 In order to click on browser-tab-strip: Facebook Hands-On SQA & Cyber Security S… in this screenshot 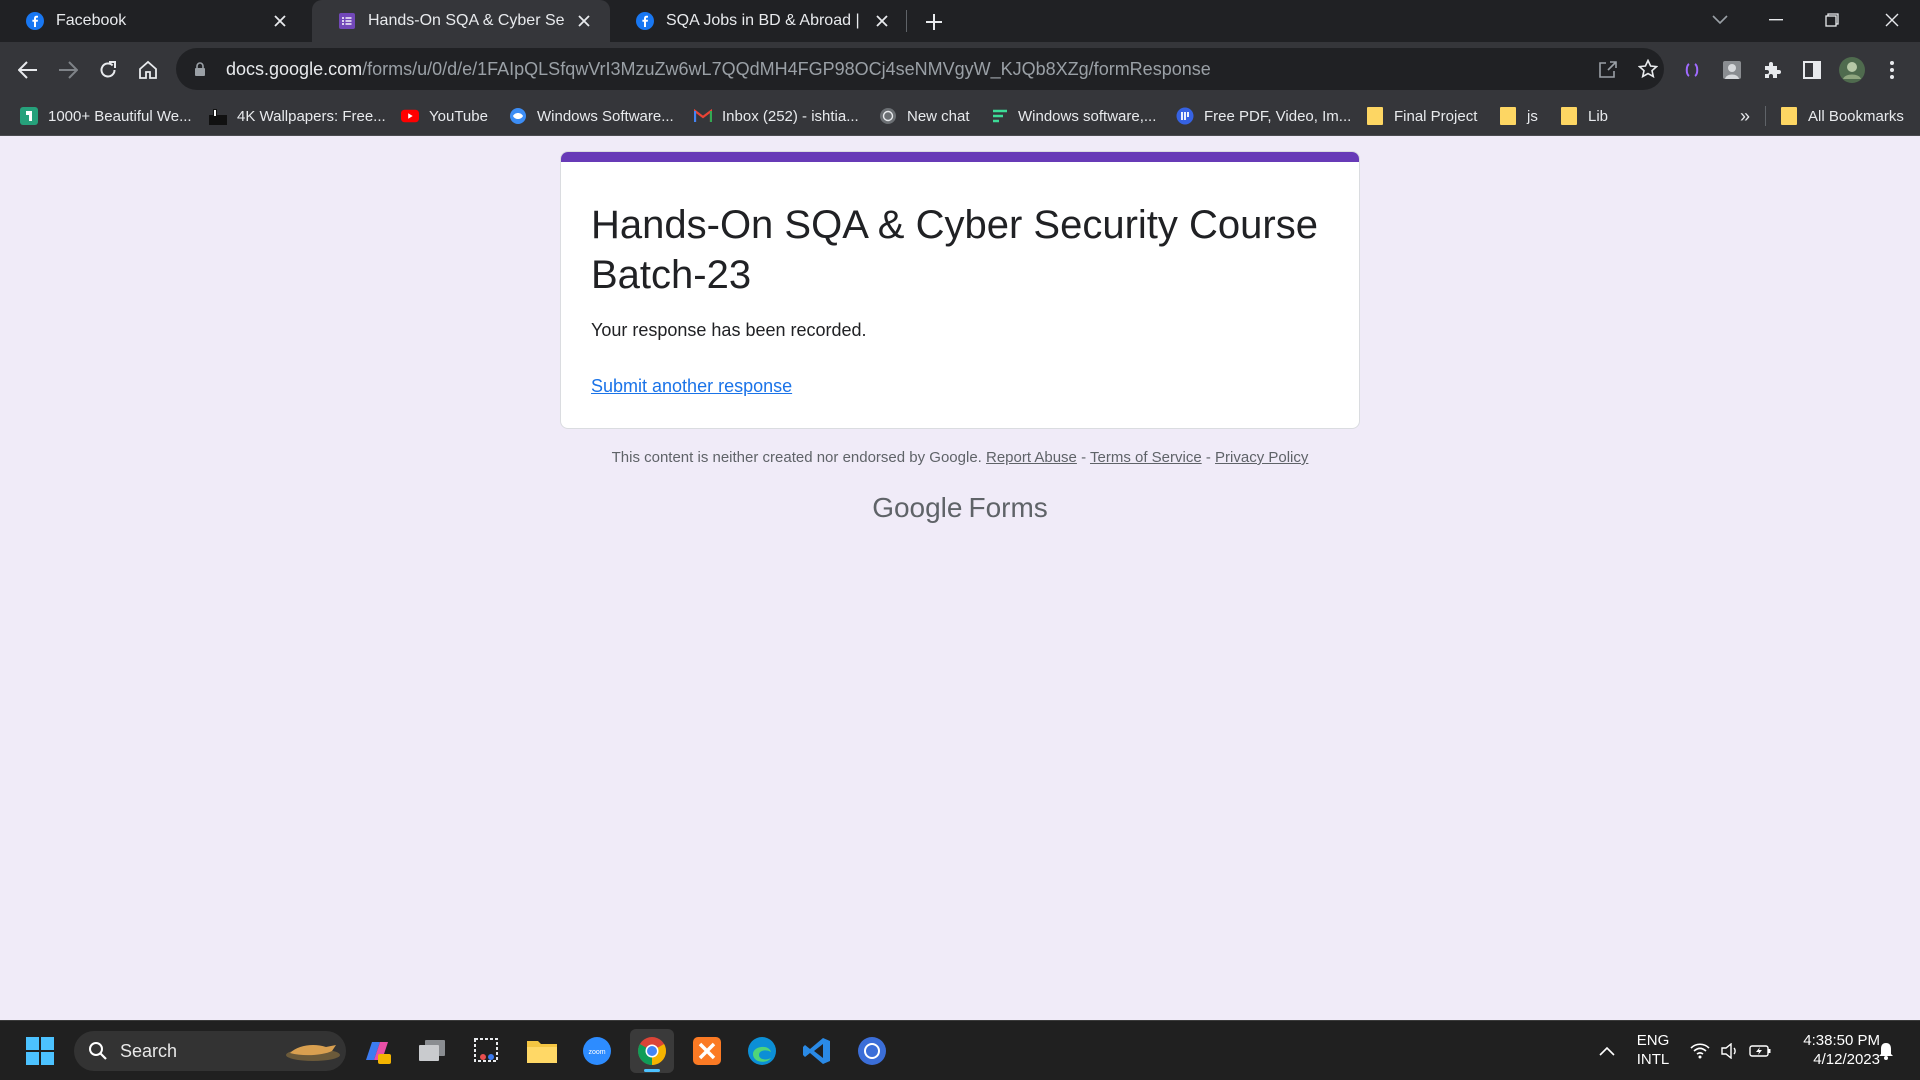, I will do `click(960, 21)`.